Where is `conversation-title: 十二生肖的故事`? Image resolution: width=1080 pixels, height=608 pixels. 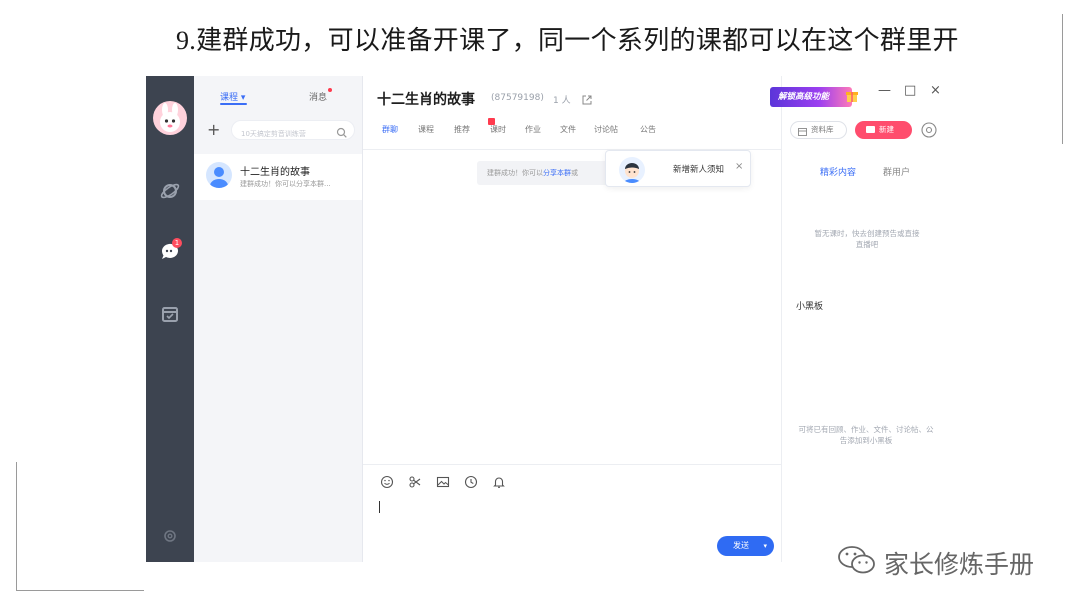 conversation-title: 十二生肖的故事 is located at coordinates (275, 172).